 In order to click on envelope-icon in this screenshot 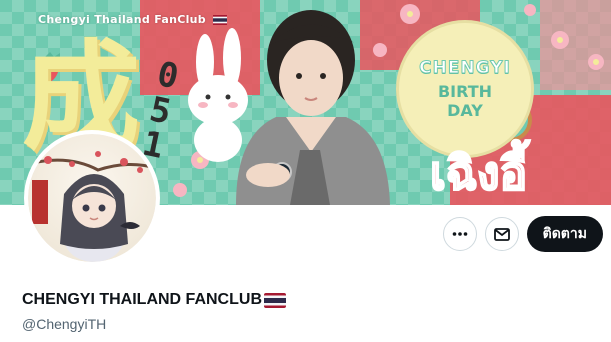, I will do `click(501, 234)`.